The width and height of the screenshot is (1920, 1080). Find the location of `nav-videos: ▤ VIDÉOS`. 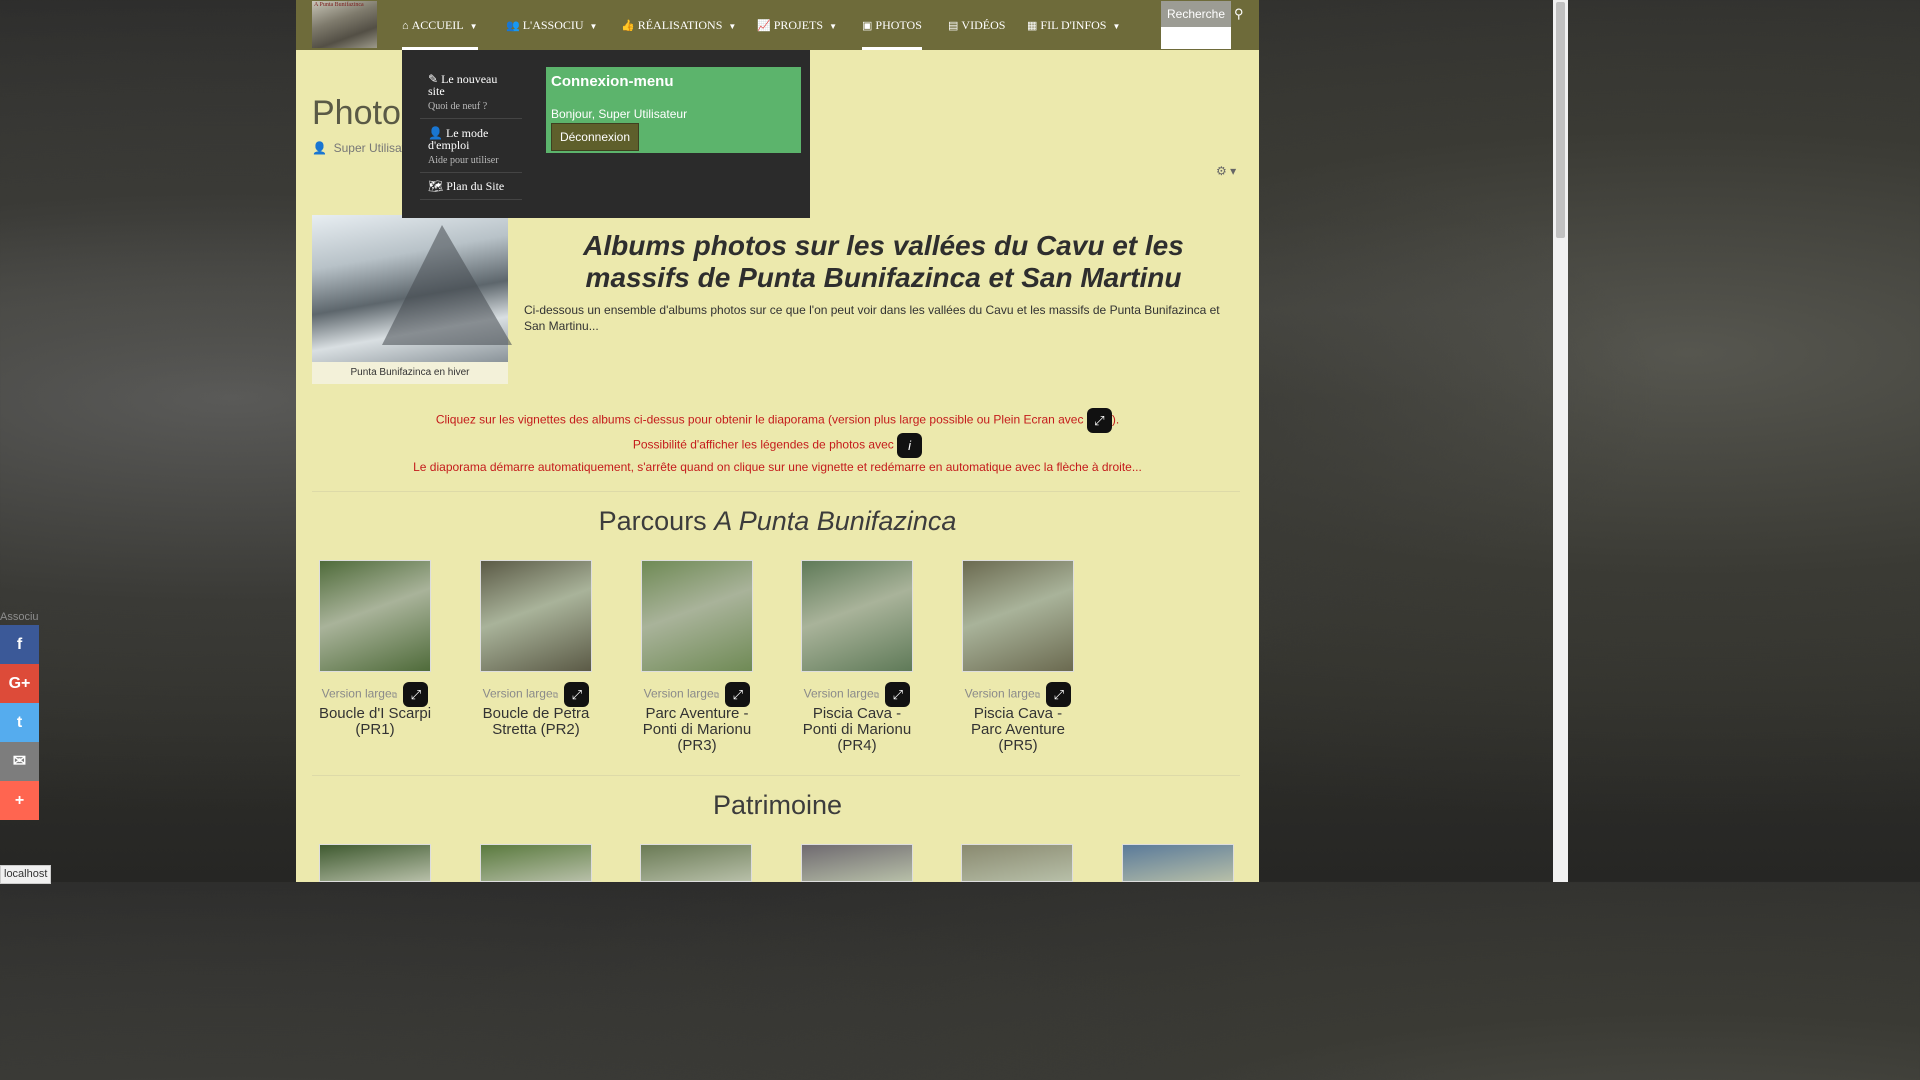

nav-videos: ▤ VIDÉOS is located at coordinates (976, 25).